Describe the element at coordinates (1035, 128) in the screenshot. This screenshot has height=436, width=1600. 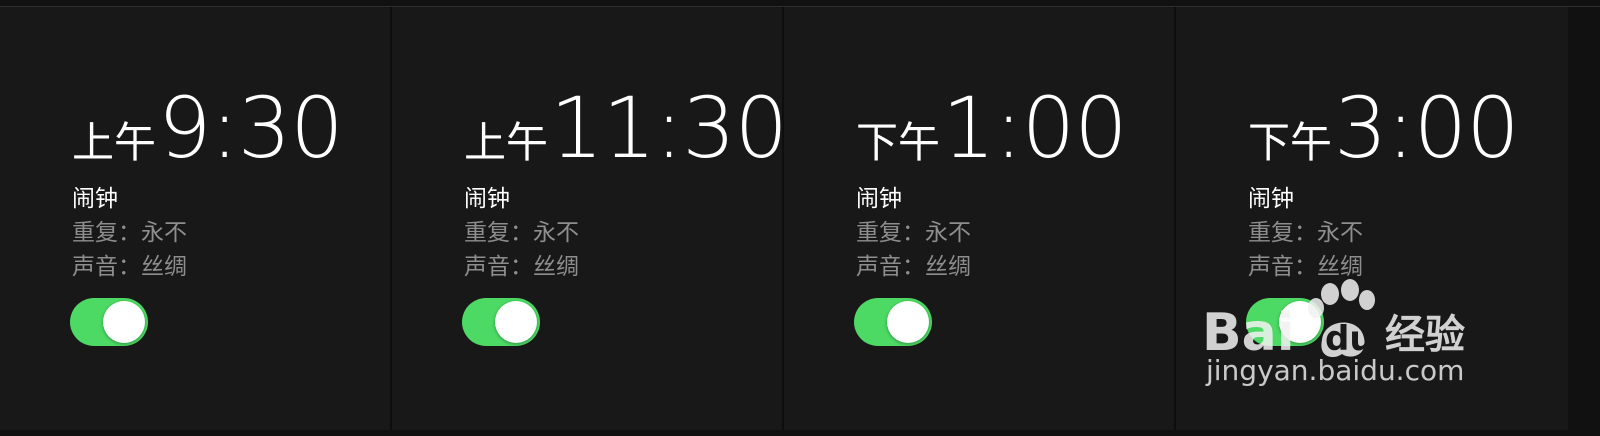
I see `alarm-clock: 1:00` at that location.